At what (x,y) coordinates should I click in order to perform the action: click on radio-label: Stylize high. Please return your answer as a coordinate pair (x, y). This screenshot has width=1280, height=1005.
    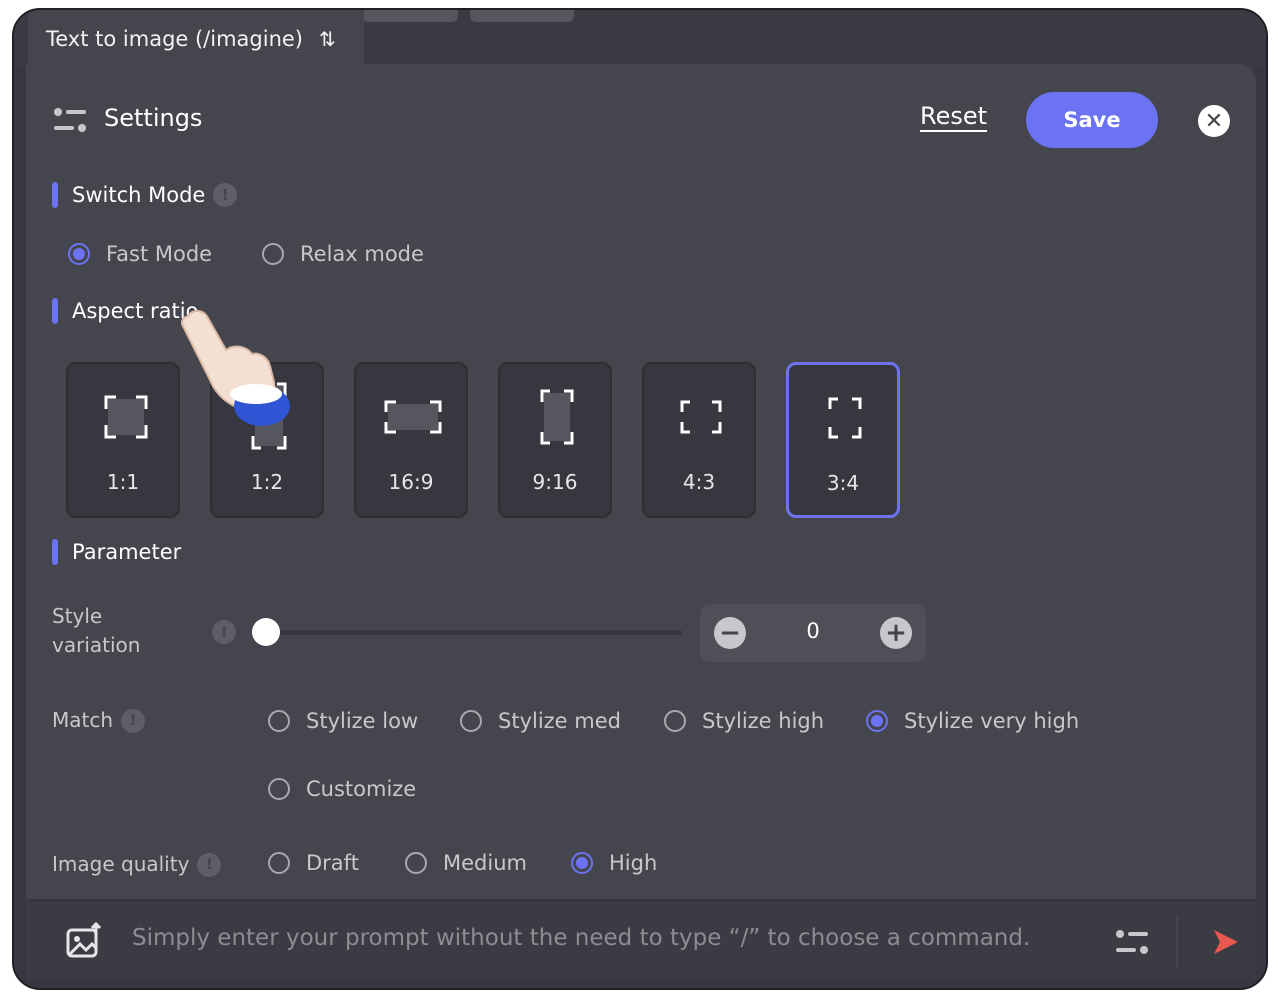
    Looking at the image, I should click on (763, 721).